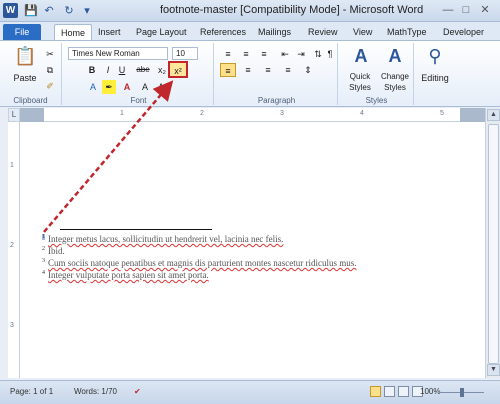 Image resolution: width=500 pixels, height=404 pixels. Describe the element at coordinates (250, 392) in the screenshot. I see `status-bar: Page: 1 of 1 Words: 1/70 ✔ 100%` at that location.